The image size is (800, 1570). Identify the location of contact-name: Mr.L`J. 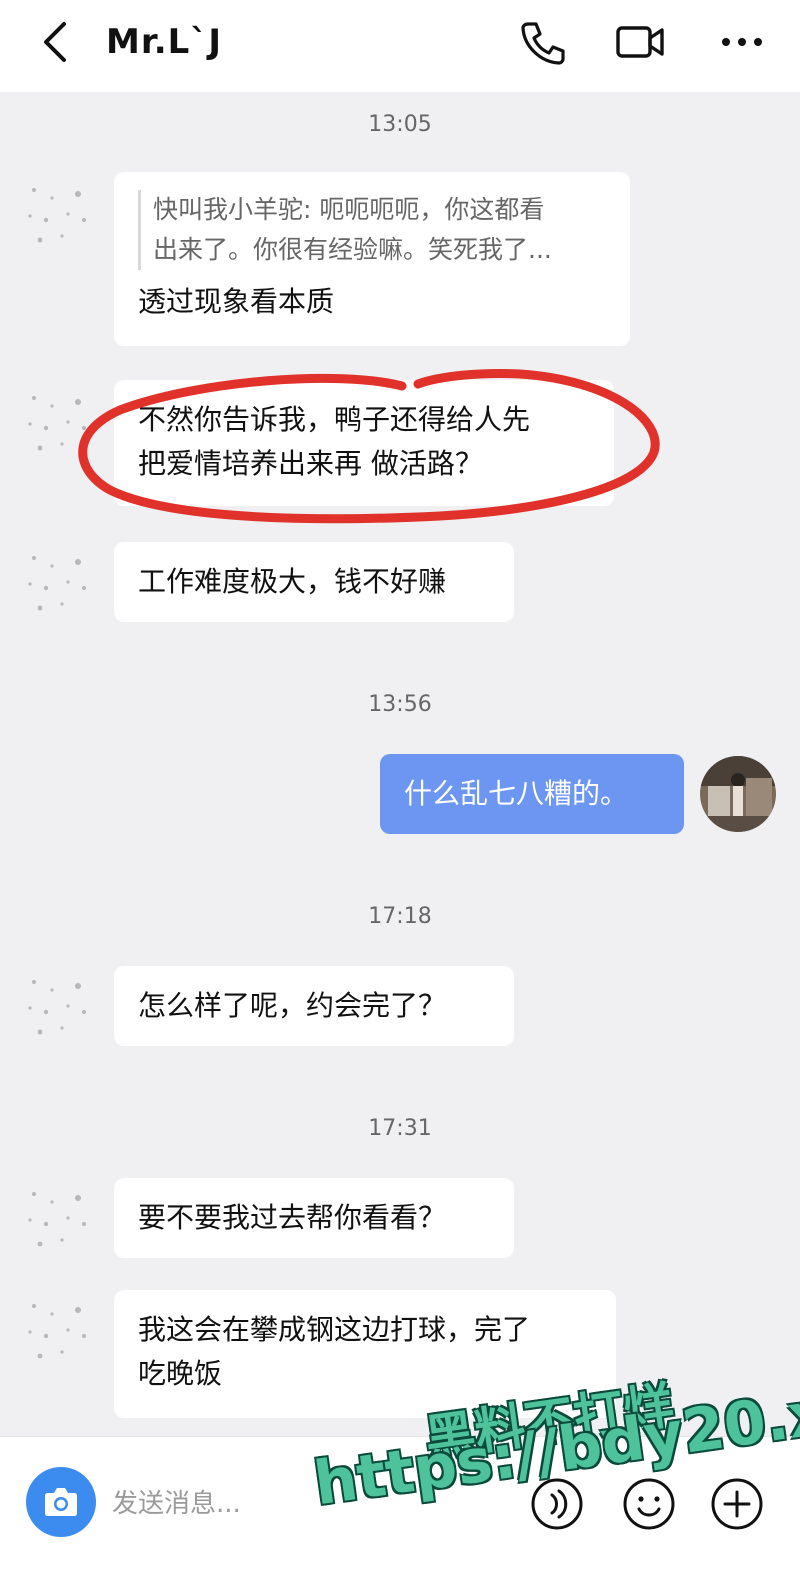
(164, 42).